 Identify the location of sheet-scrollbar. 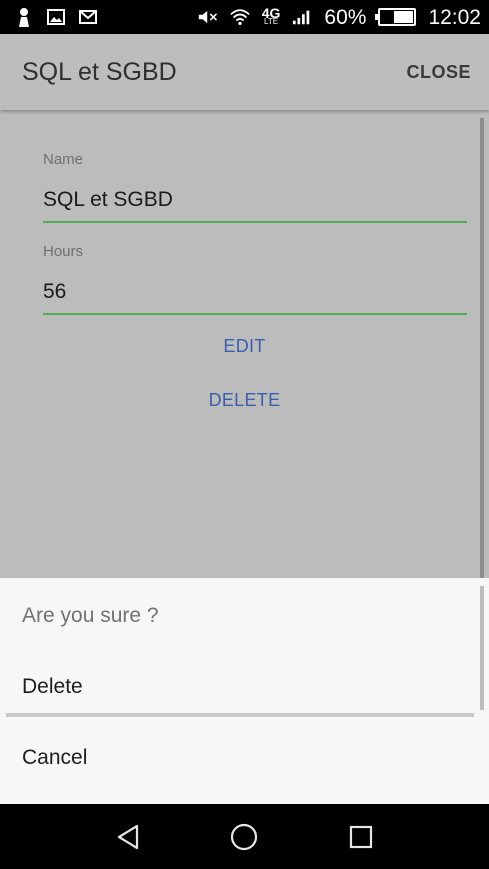
(482, 648).